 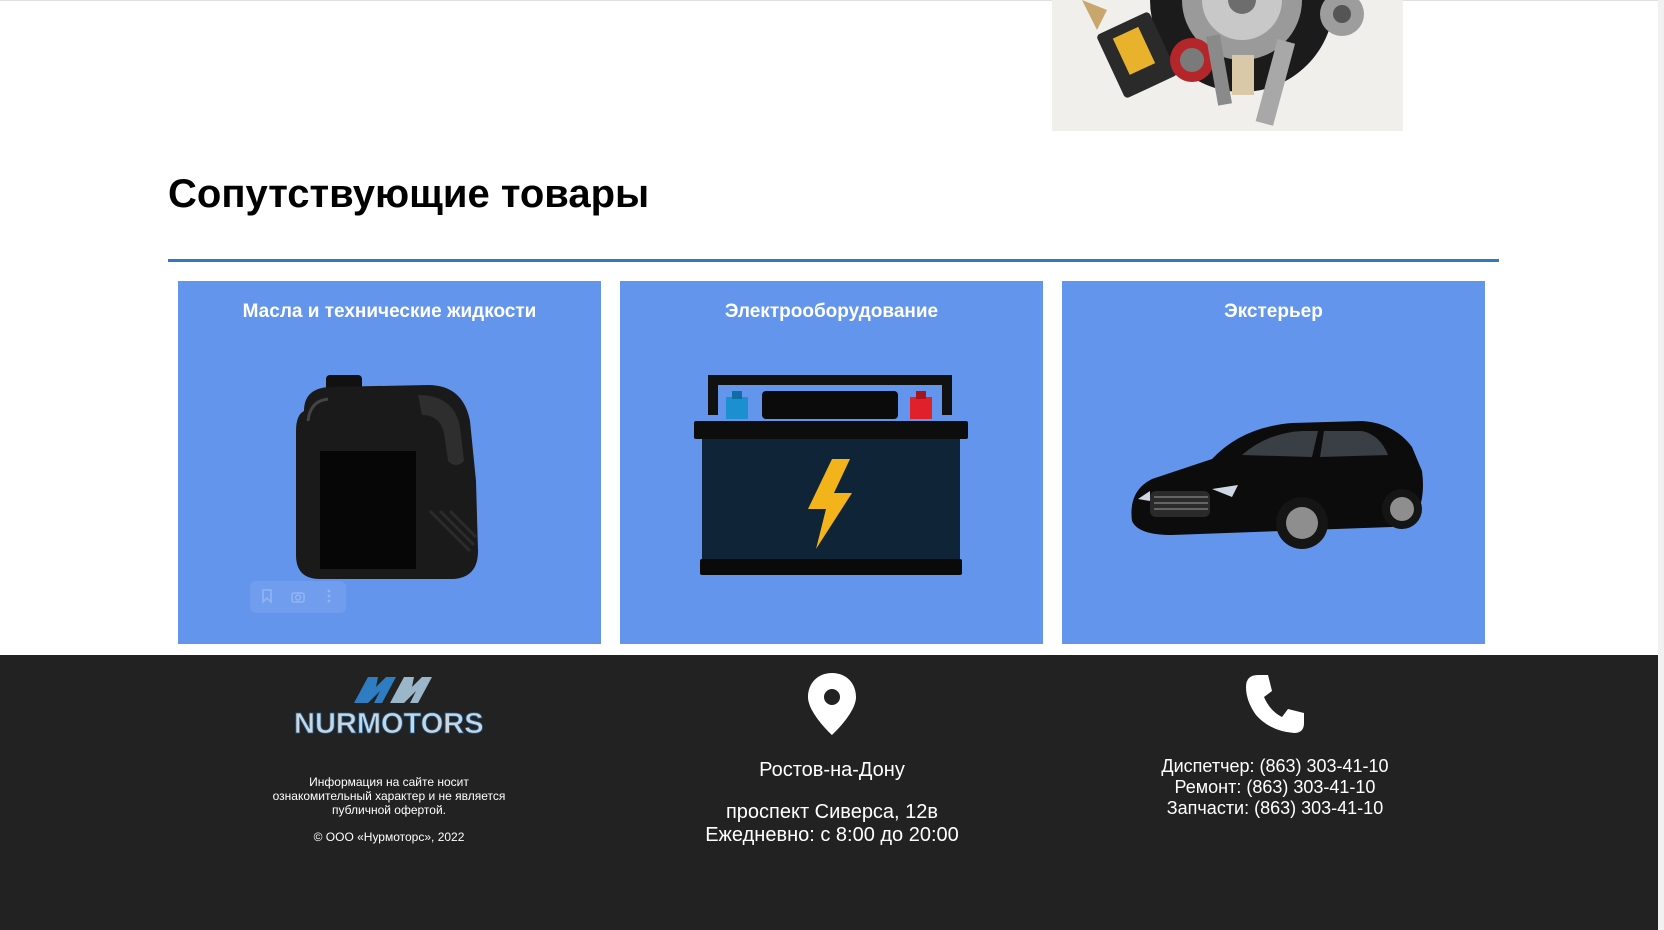 I want to click on phone-icon, so click(x=1275, y=704).